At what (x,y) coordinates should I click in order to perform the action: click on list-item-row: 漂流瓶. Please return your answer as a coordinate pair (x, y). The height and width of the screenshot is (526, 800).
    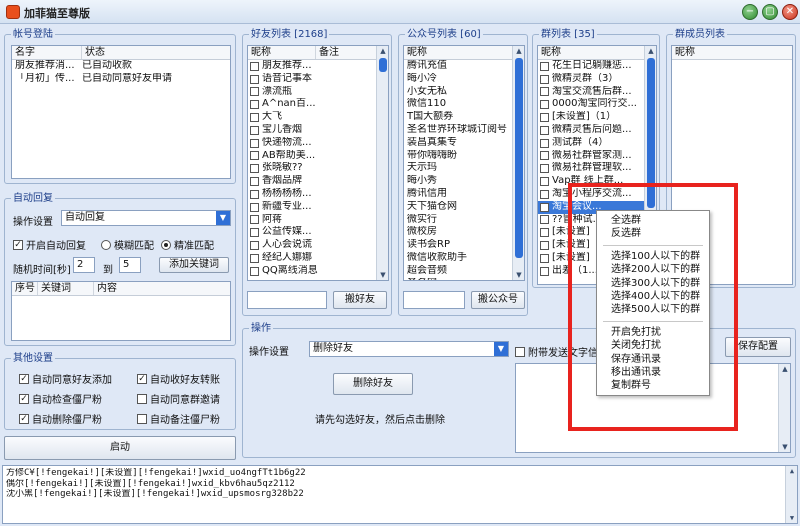
    Looking at the image, I should click on (312, 92).